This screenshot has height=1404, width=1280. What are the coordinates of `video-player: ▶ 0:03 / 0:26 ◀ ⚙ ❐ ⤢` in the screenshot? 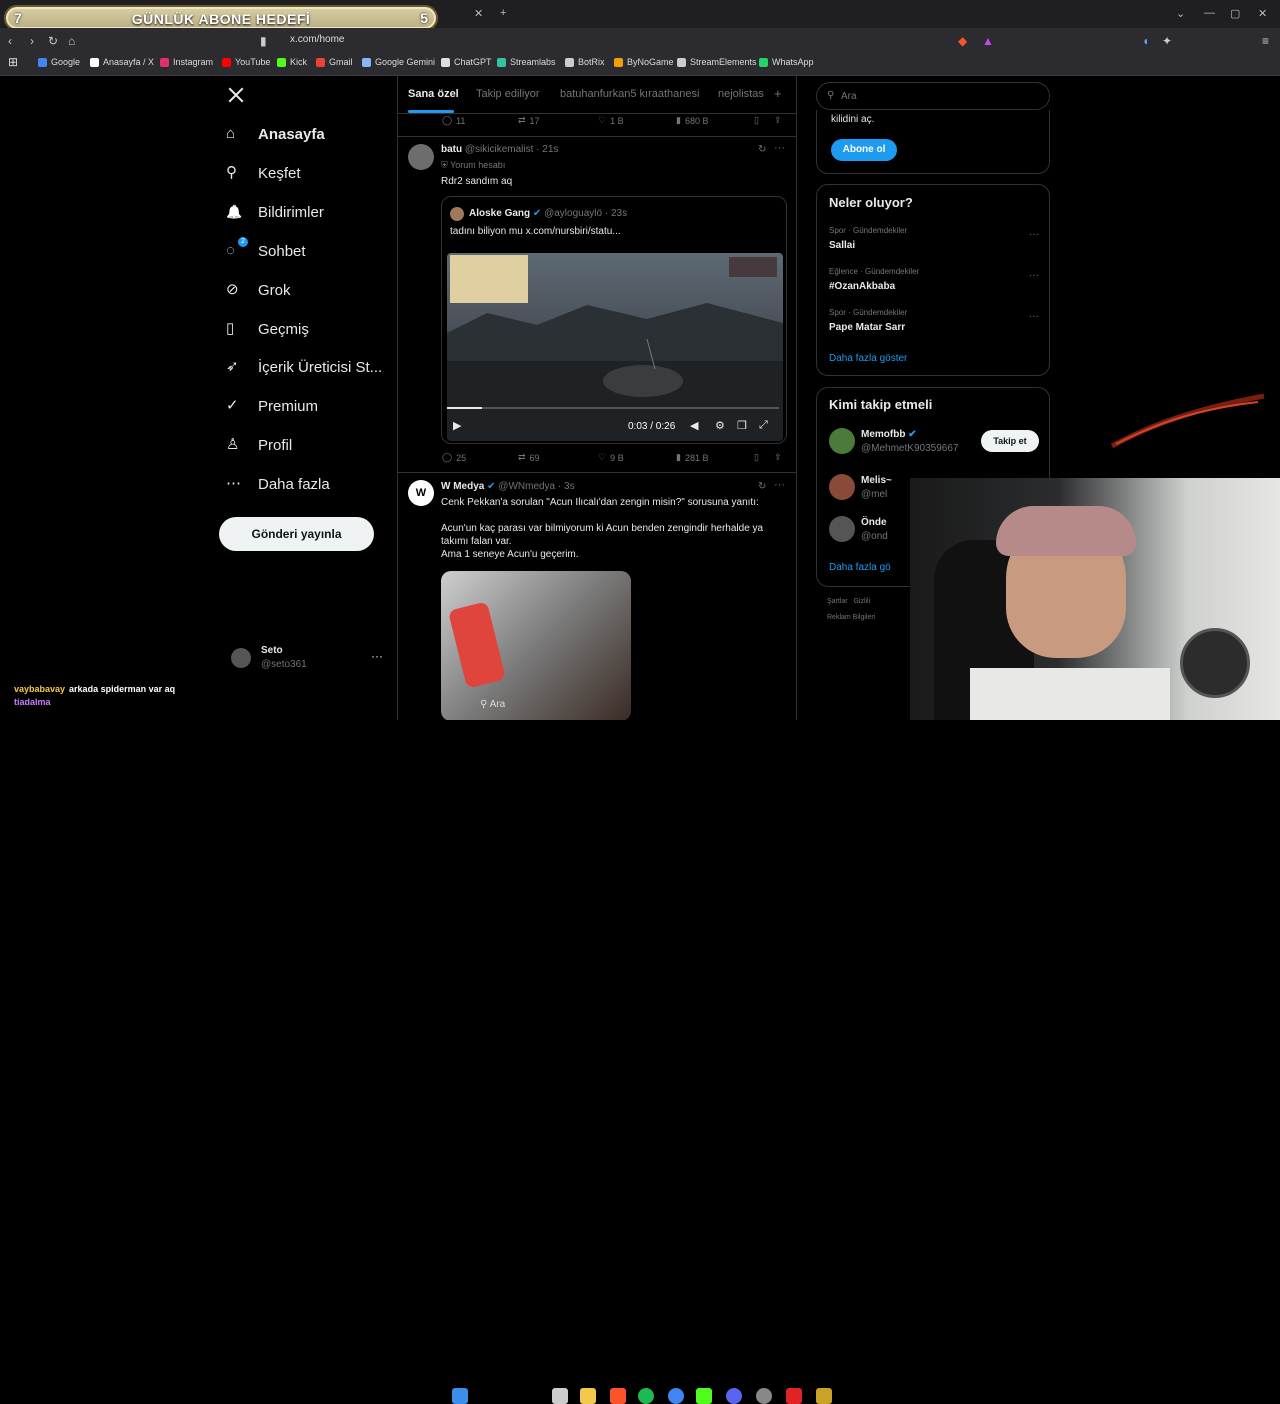 It's located at (615, 347).